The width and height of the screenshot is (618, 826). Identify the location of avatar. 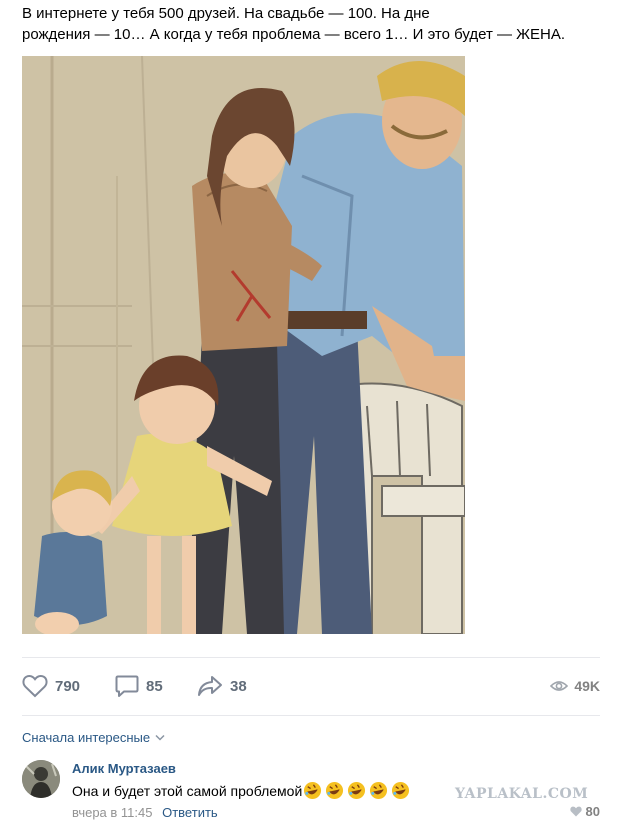
(41, 779).